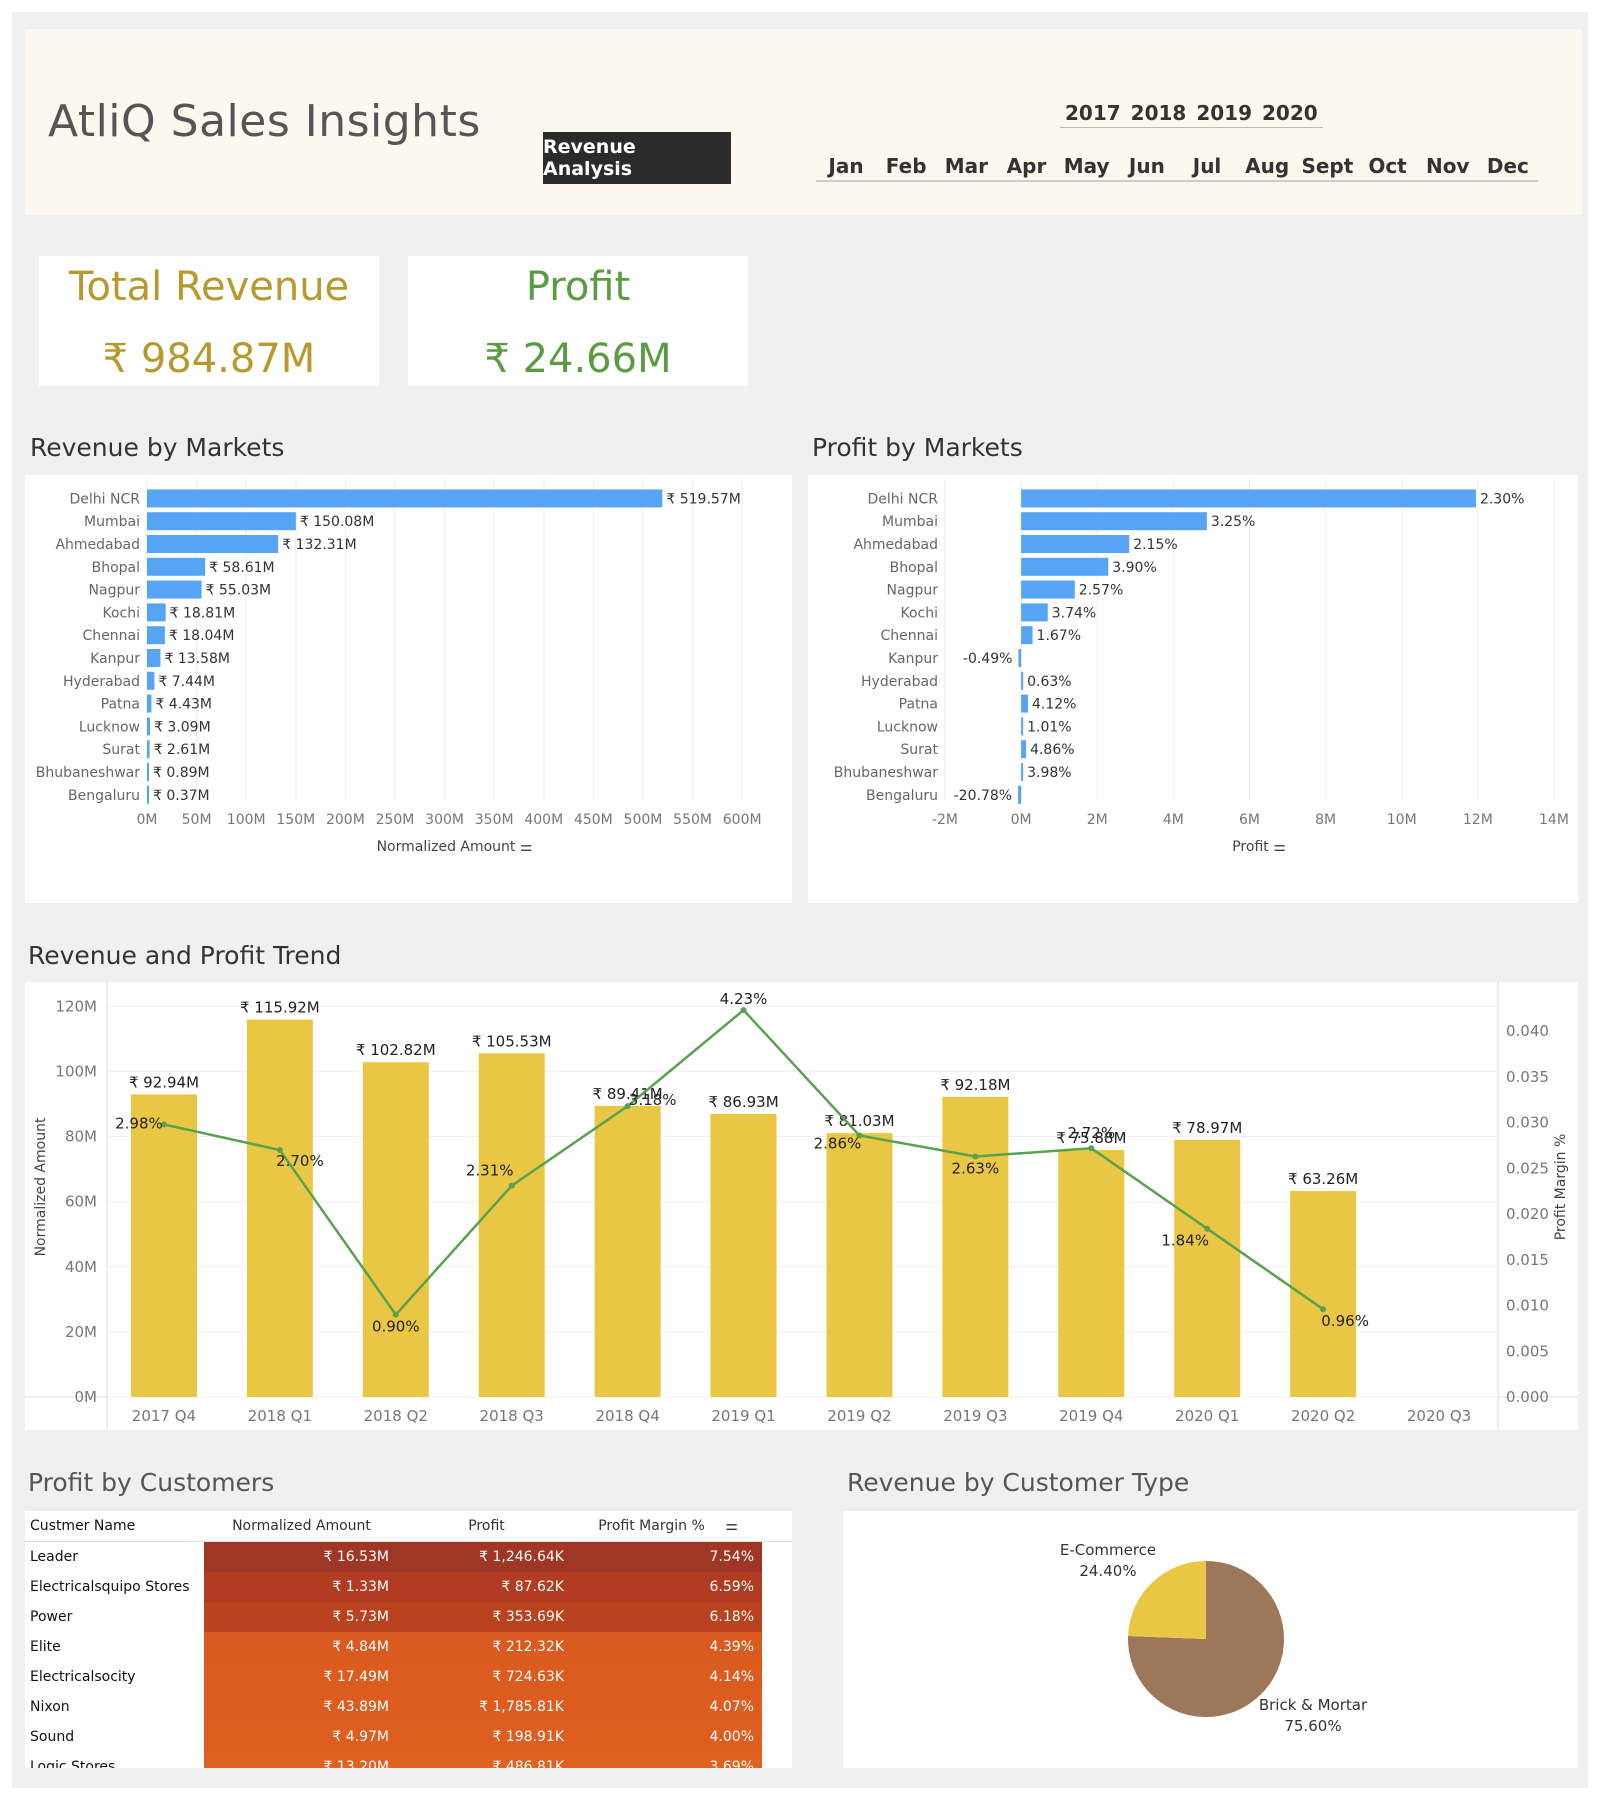 The height and width of the screenshot is (1800, 1600). What do you see at coordinates (203, 613) in the screenshot?
I see `rev-market-value-label: ₹ 18.81M` at bounding box center [203, 613].